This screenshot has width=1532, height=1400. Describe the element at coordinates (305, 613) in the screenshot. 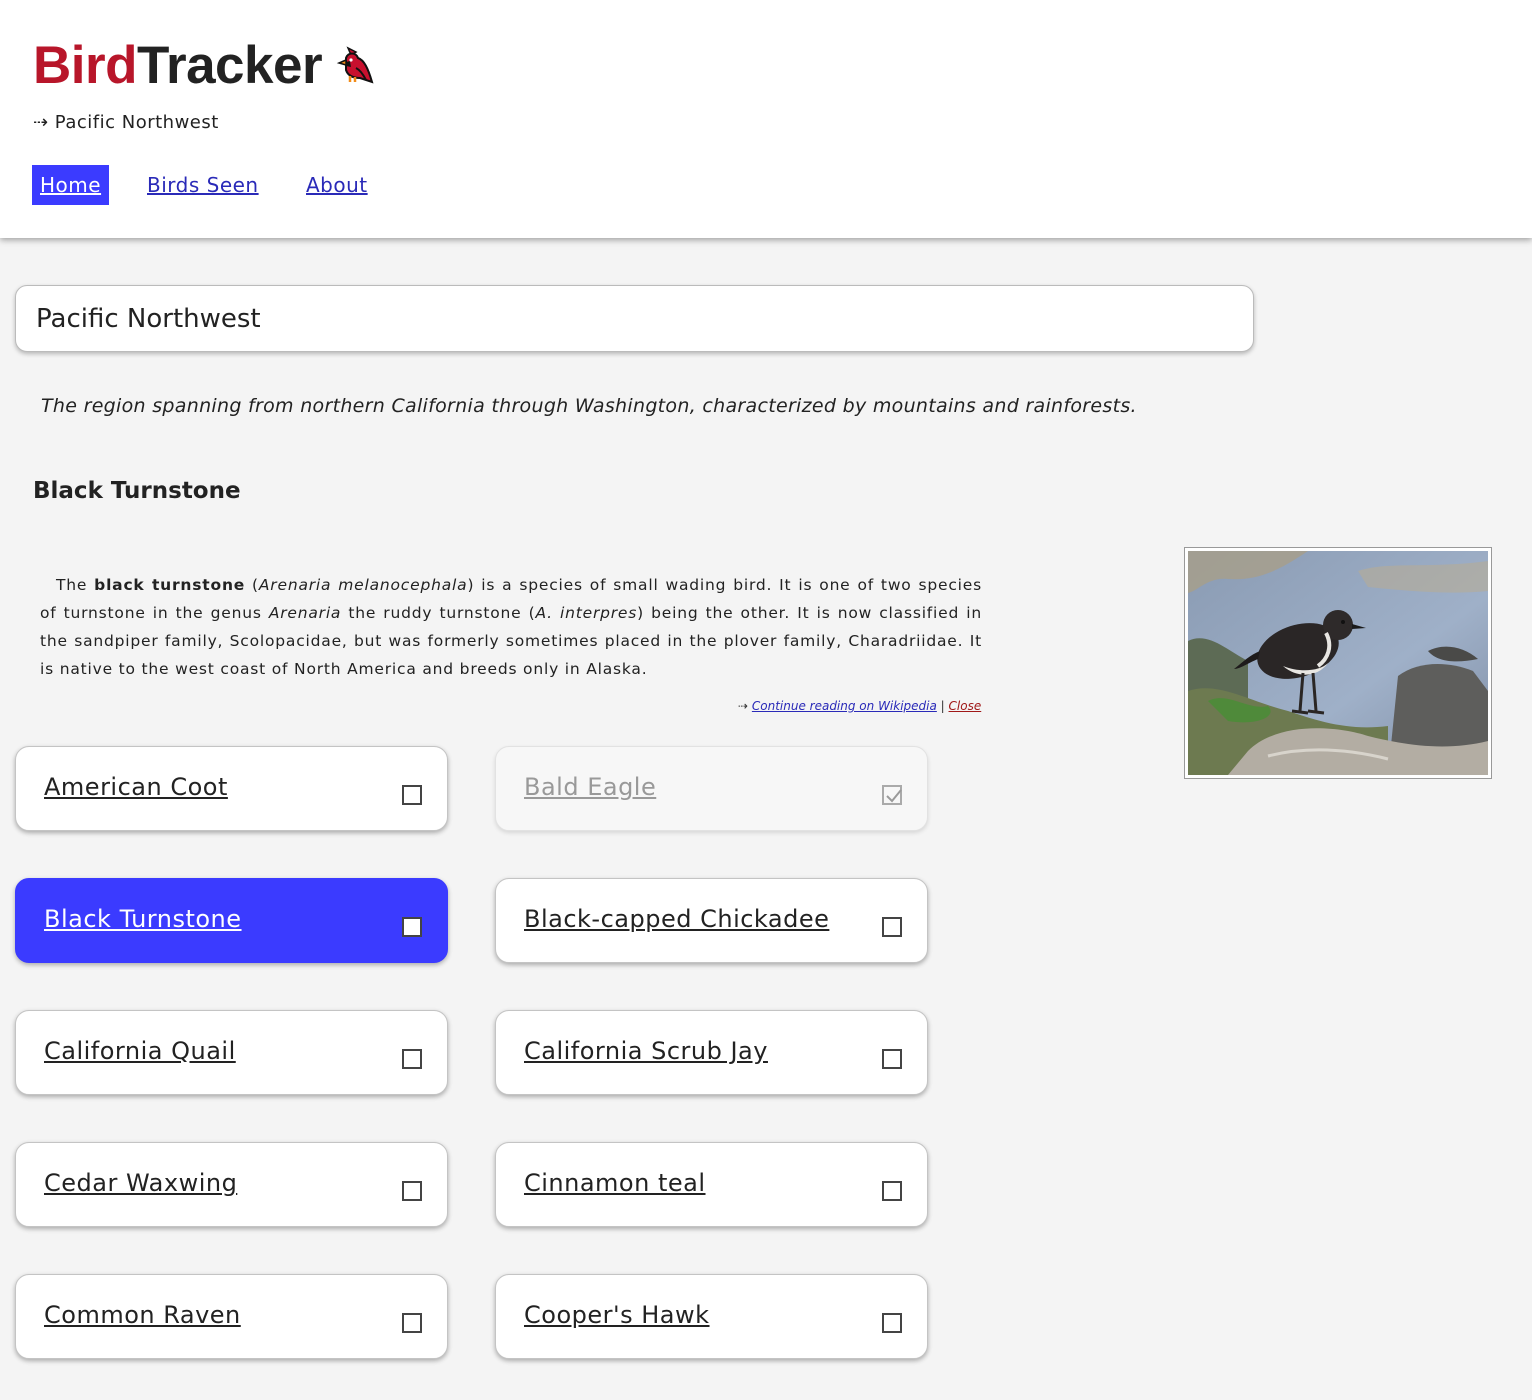

I see `summary-genus: Arenaria` at that location.